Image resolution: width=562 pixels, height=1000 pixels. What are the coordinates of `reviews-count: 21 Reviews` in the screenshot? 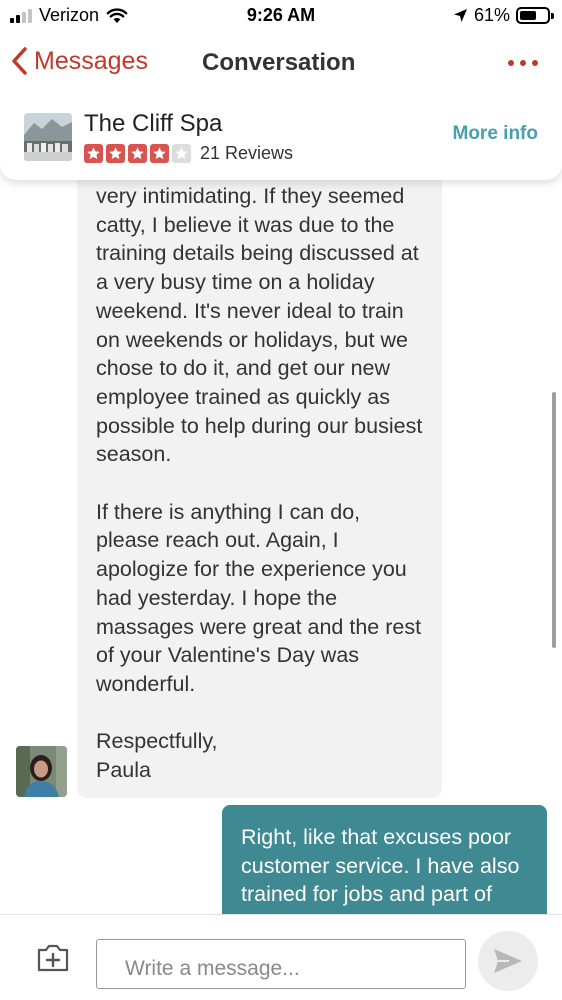 It's located at (246, 153).